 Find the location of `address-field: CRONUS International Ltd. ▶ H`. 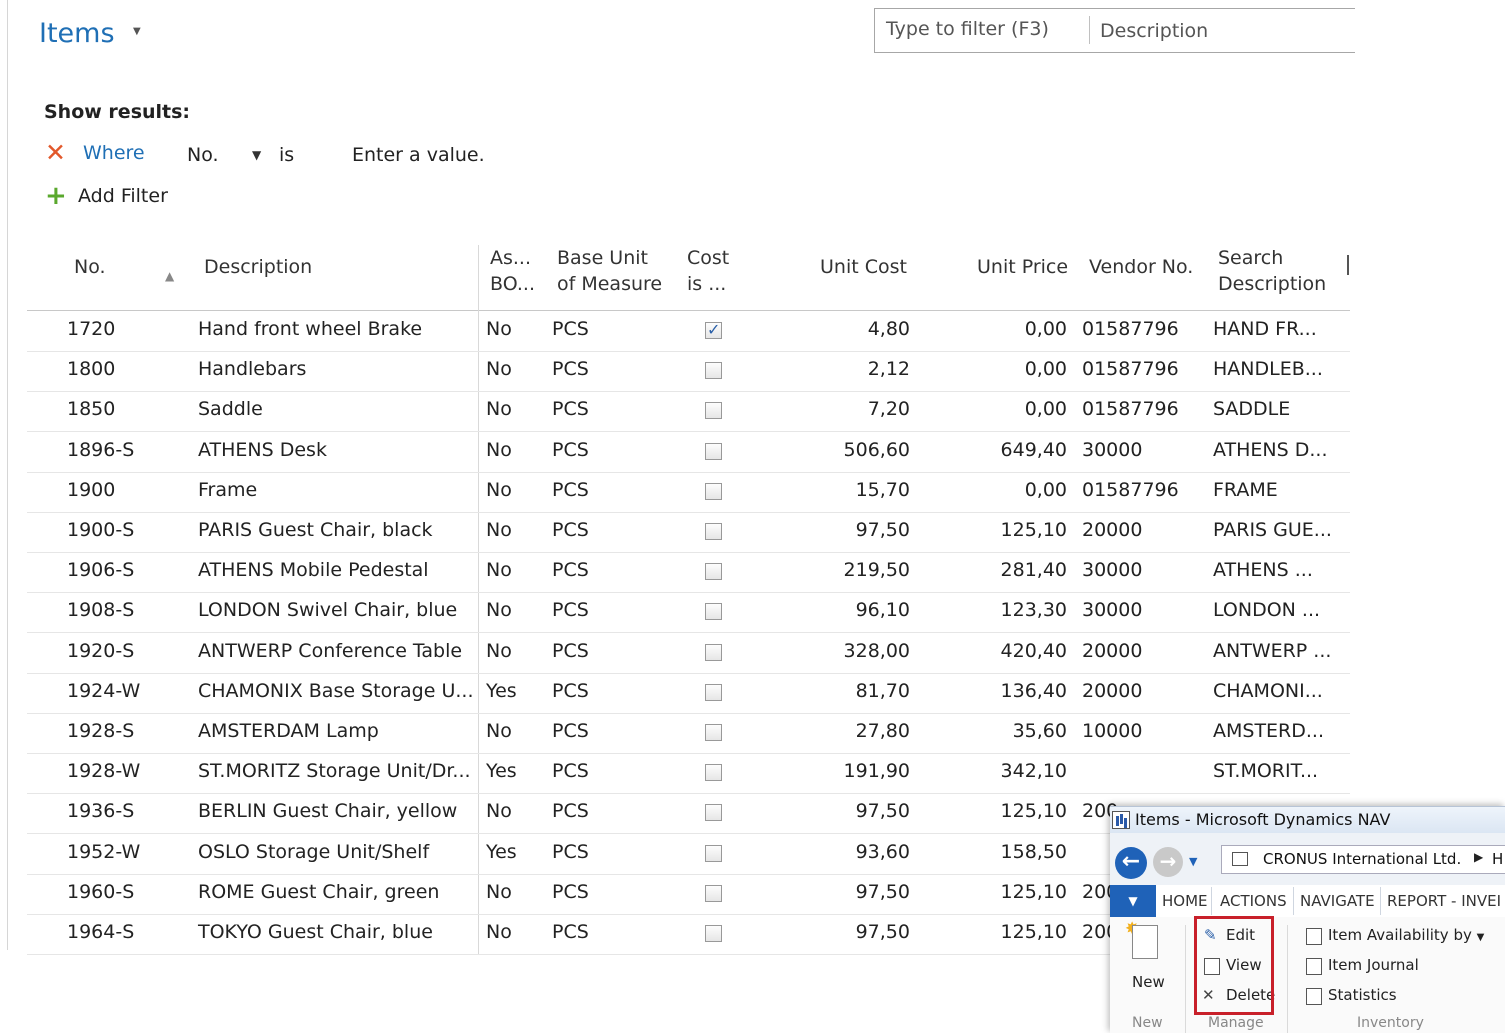

address-field: CRONUS International Ltd. ▶ H is located at coordinates (1363, 859).